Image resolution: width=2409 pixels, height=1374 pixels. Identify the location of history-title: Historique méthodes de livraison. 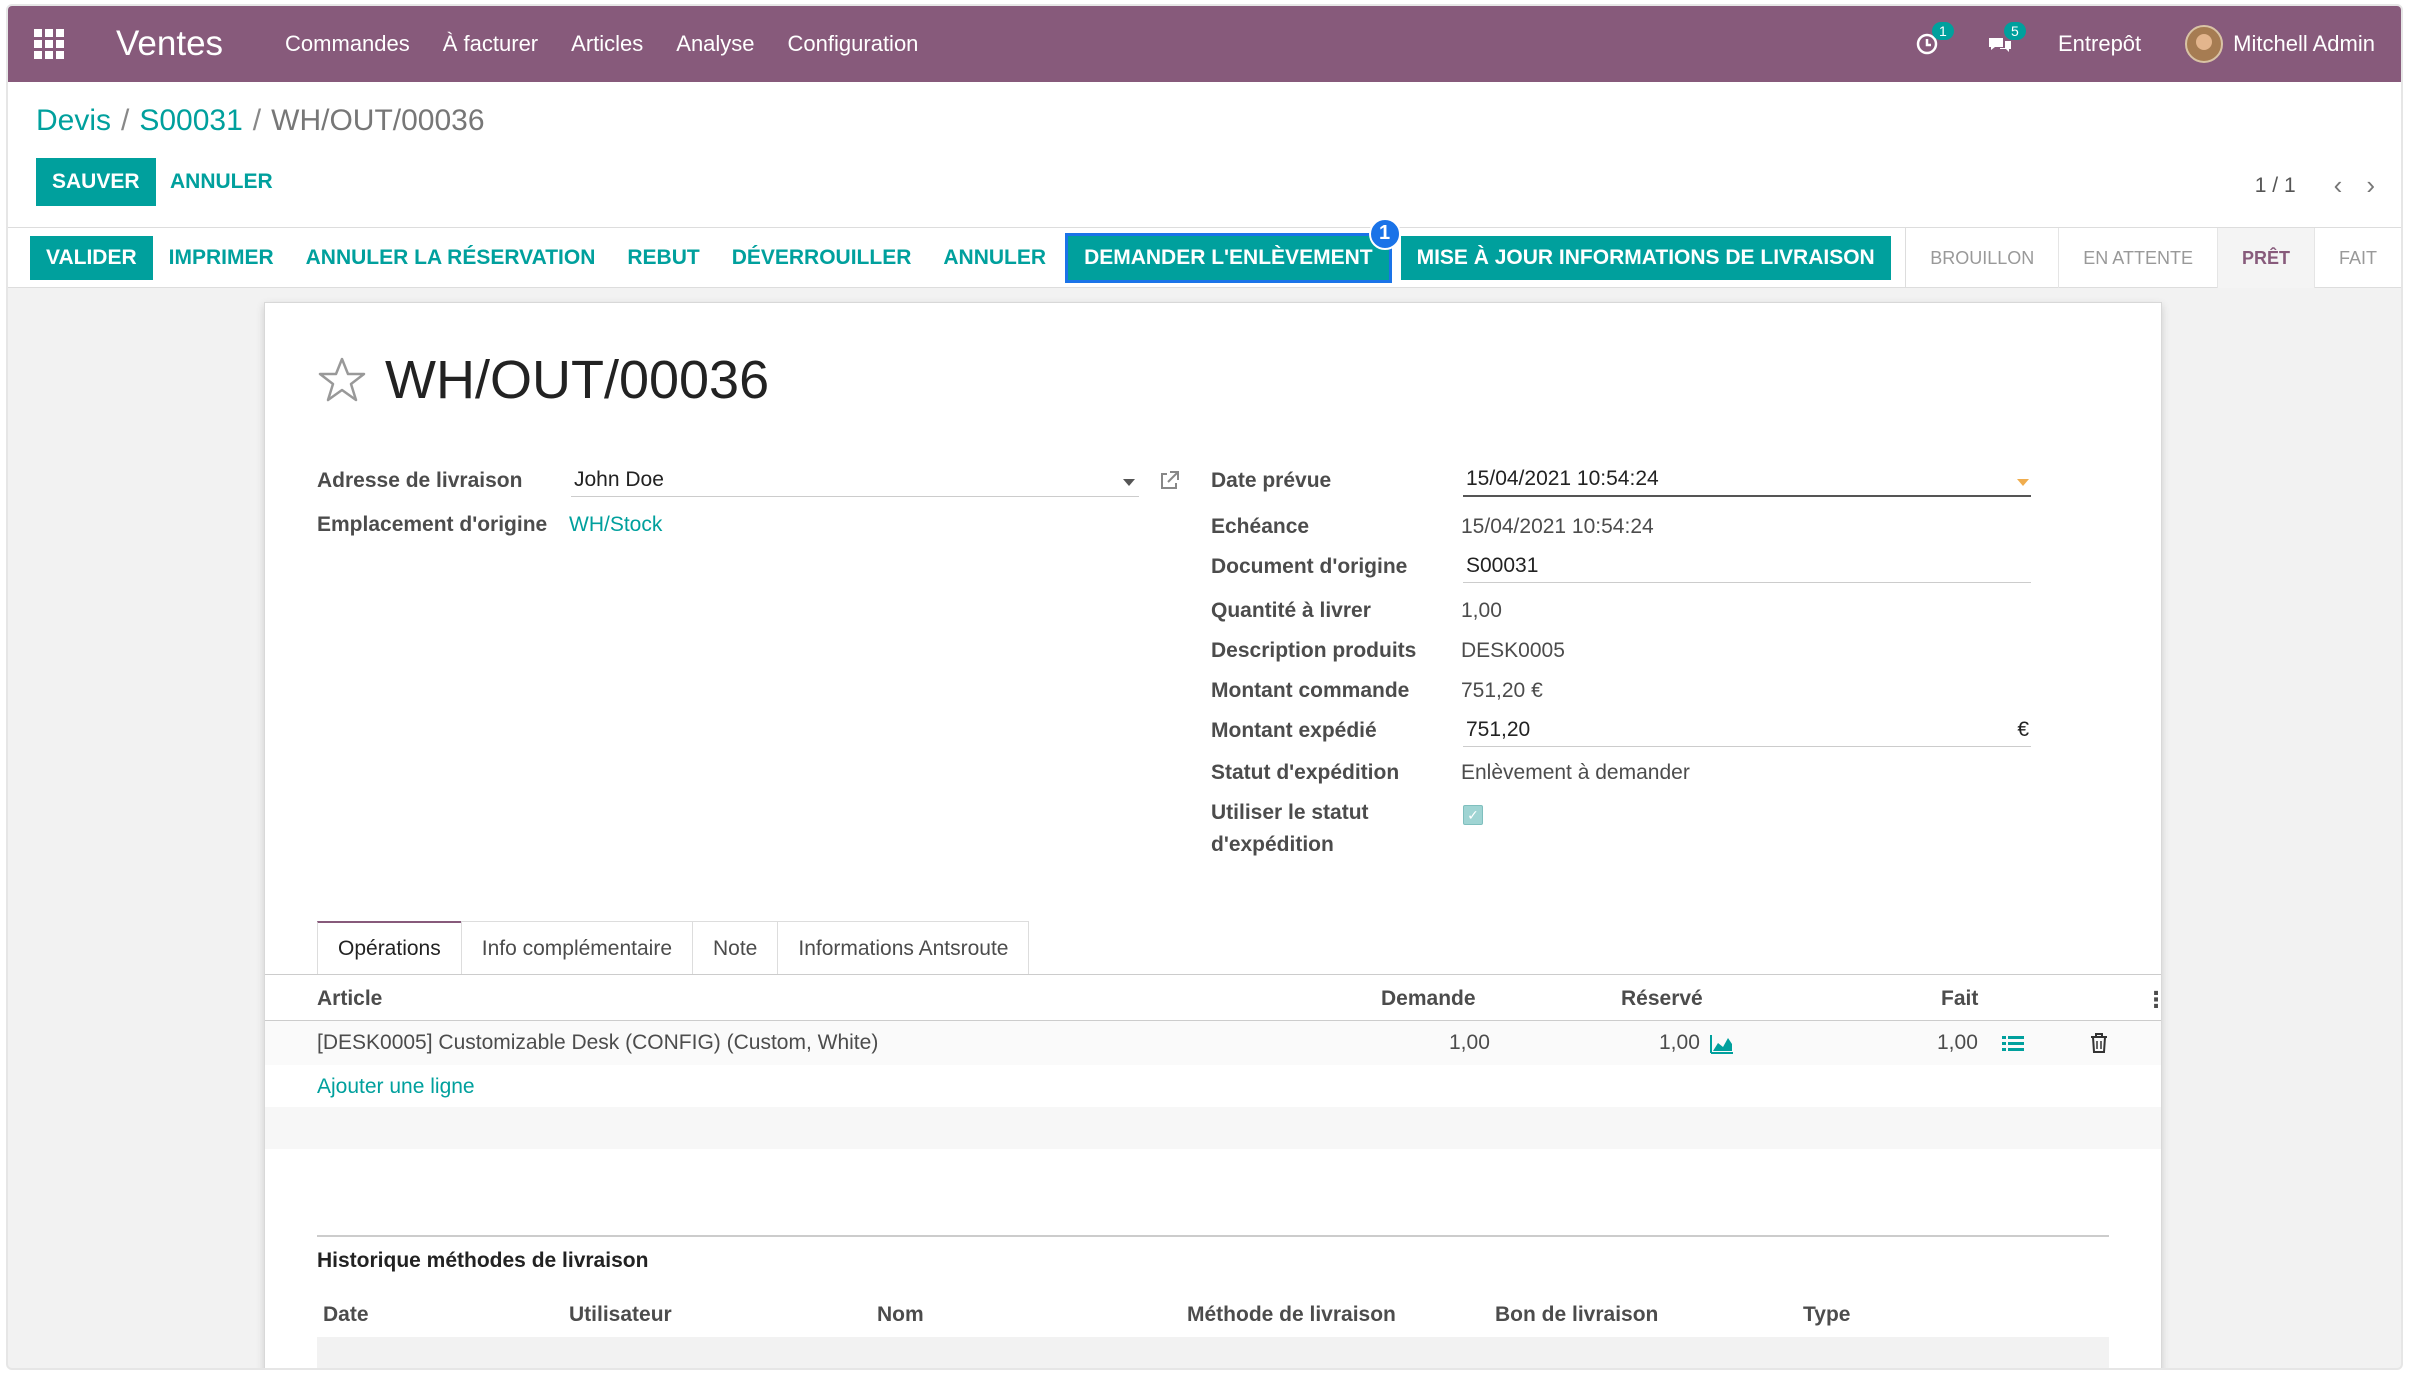
(483, 1260).